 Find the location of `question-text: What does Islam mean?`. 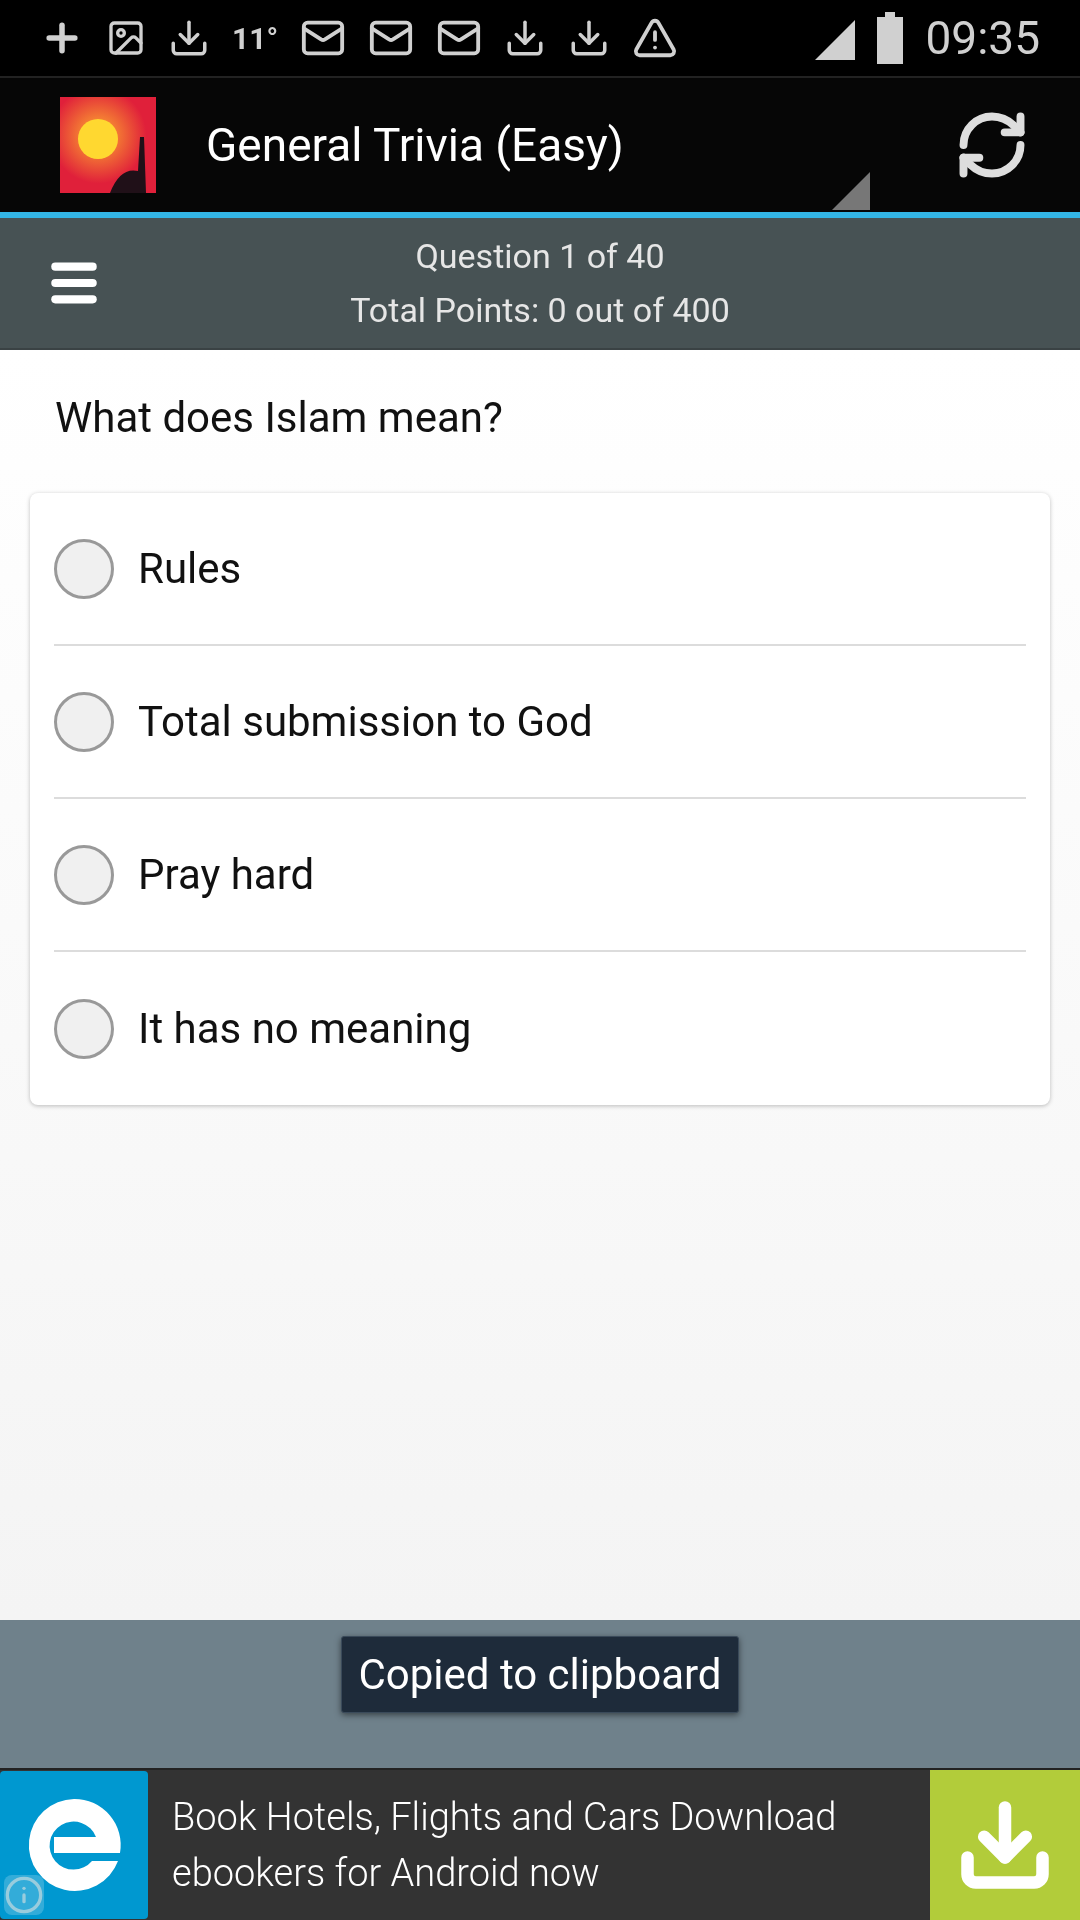

question-text: What does Islam mean? is located at coordinates (279, 418).